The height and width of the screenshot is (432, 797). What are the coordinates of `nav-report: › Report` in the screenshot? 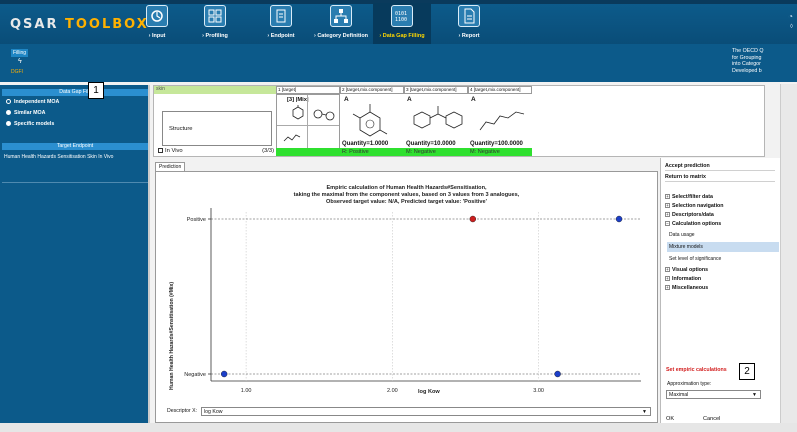 It's located at (469, 23).